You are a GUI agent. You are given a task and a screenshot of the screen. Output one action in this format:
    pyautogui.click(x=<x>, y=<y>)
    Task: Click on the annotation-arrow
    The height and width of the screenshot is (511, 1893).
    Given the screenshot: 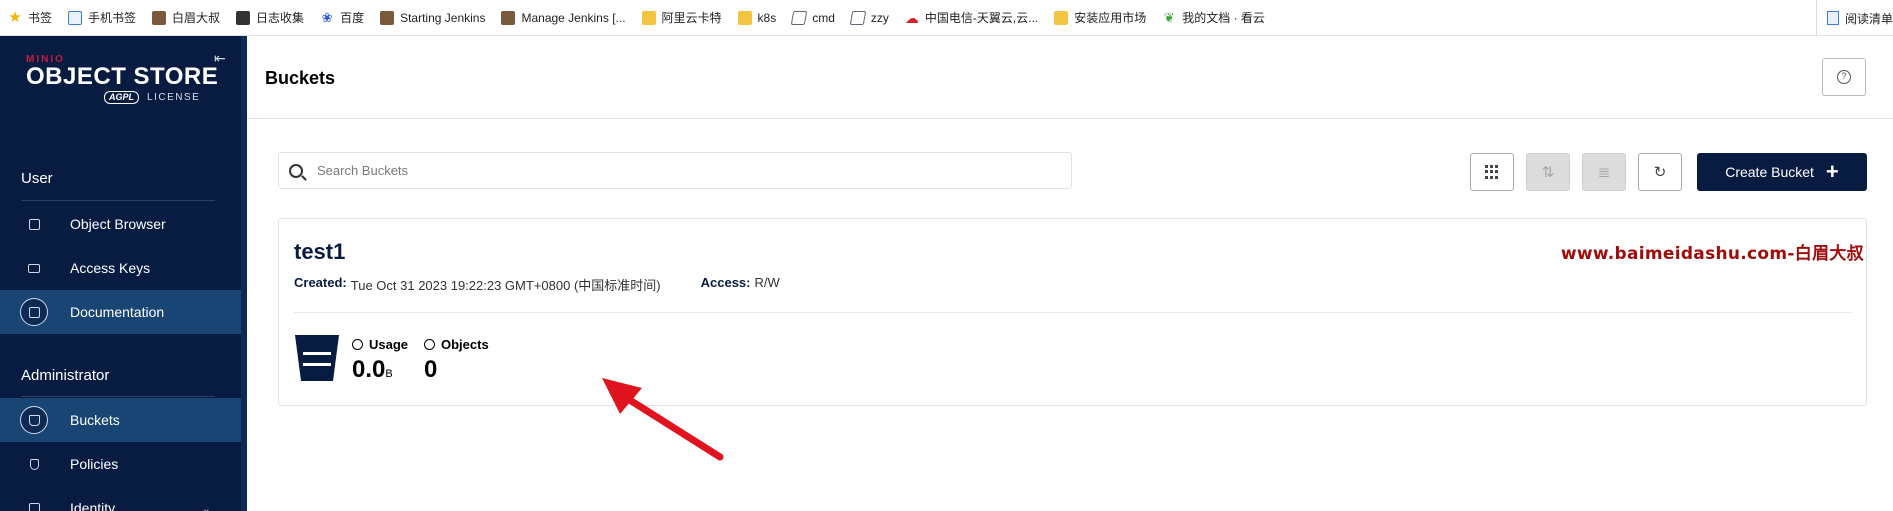 What is the action you would take?
    pyautogui.click(x=663, y=419)
    